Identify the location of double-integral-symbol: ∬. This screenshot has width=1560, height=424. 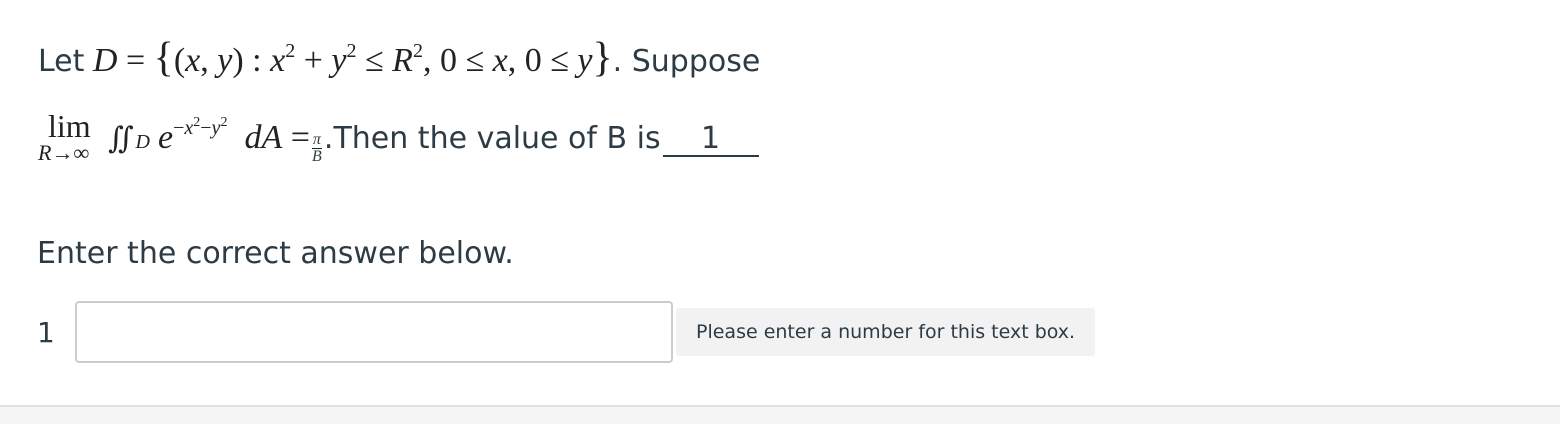
(121, 138).